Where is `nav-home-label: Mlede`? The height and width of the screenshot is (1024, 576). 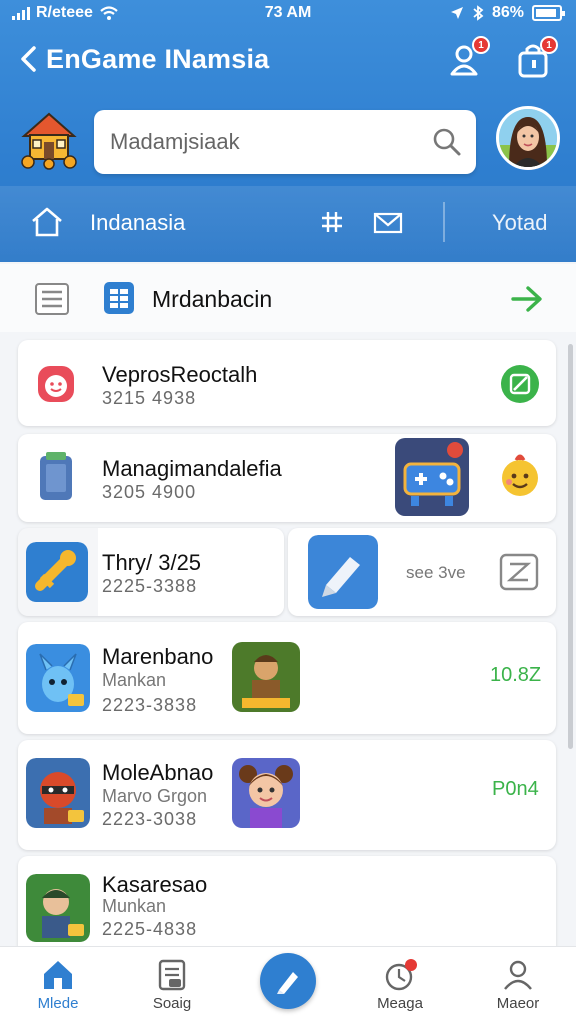
nav-home-label: Mlede is located at coordinates (58, 1003).